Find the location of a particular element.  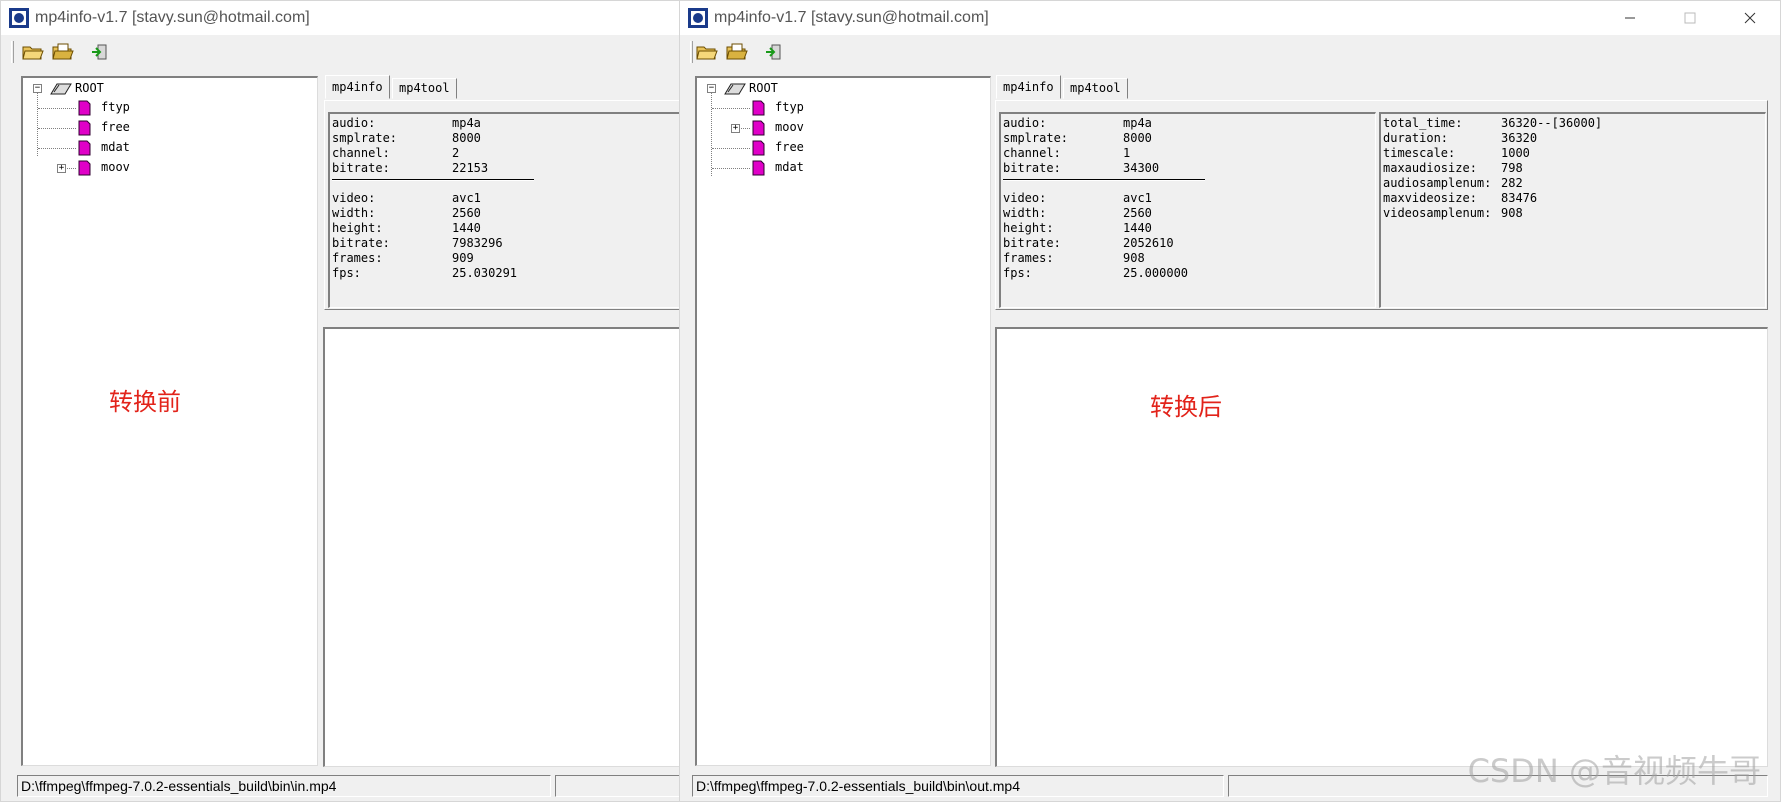

minimize-button is located at coordinates (1630, 18).